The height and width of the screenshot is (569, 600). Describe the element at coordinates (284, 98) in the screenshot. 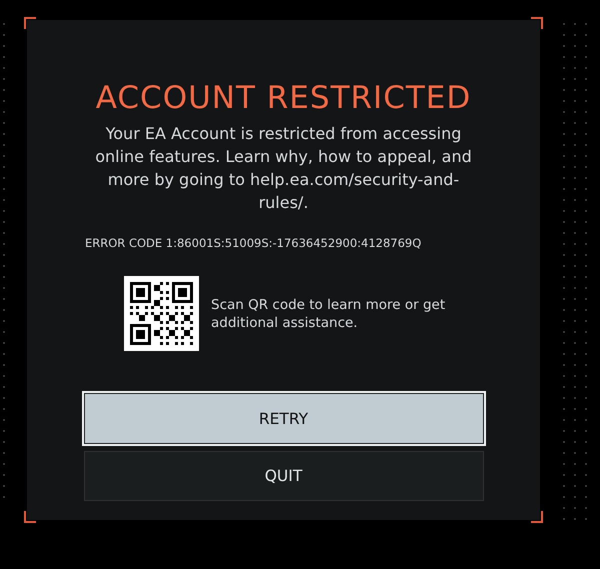

I see `dialog-title: ACCOUNT RESTRICTED` at that location.